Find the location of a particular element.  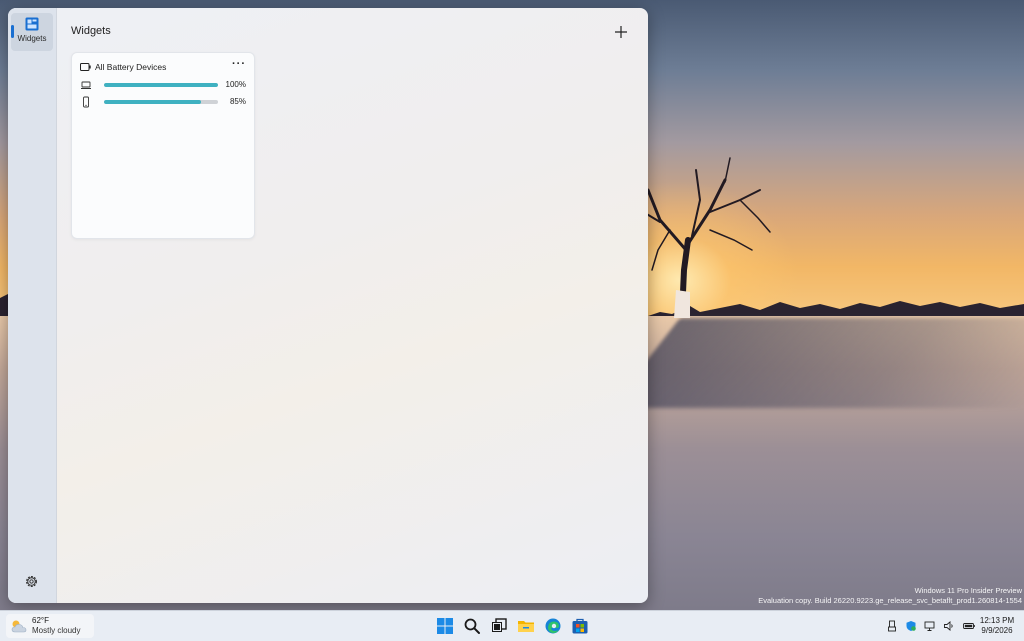

battery-device-row: 100% is located at coordinates (163, 85).